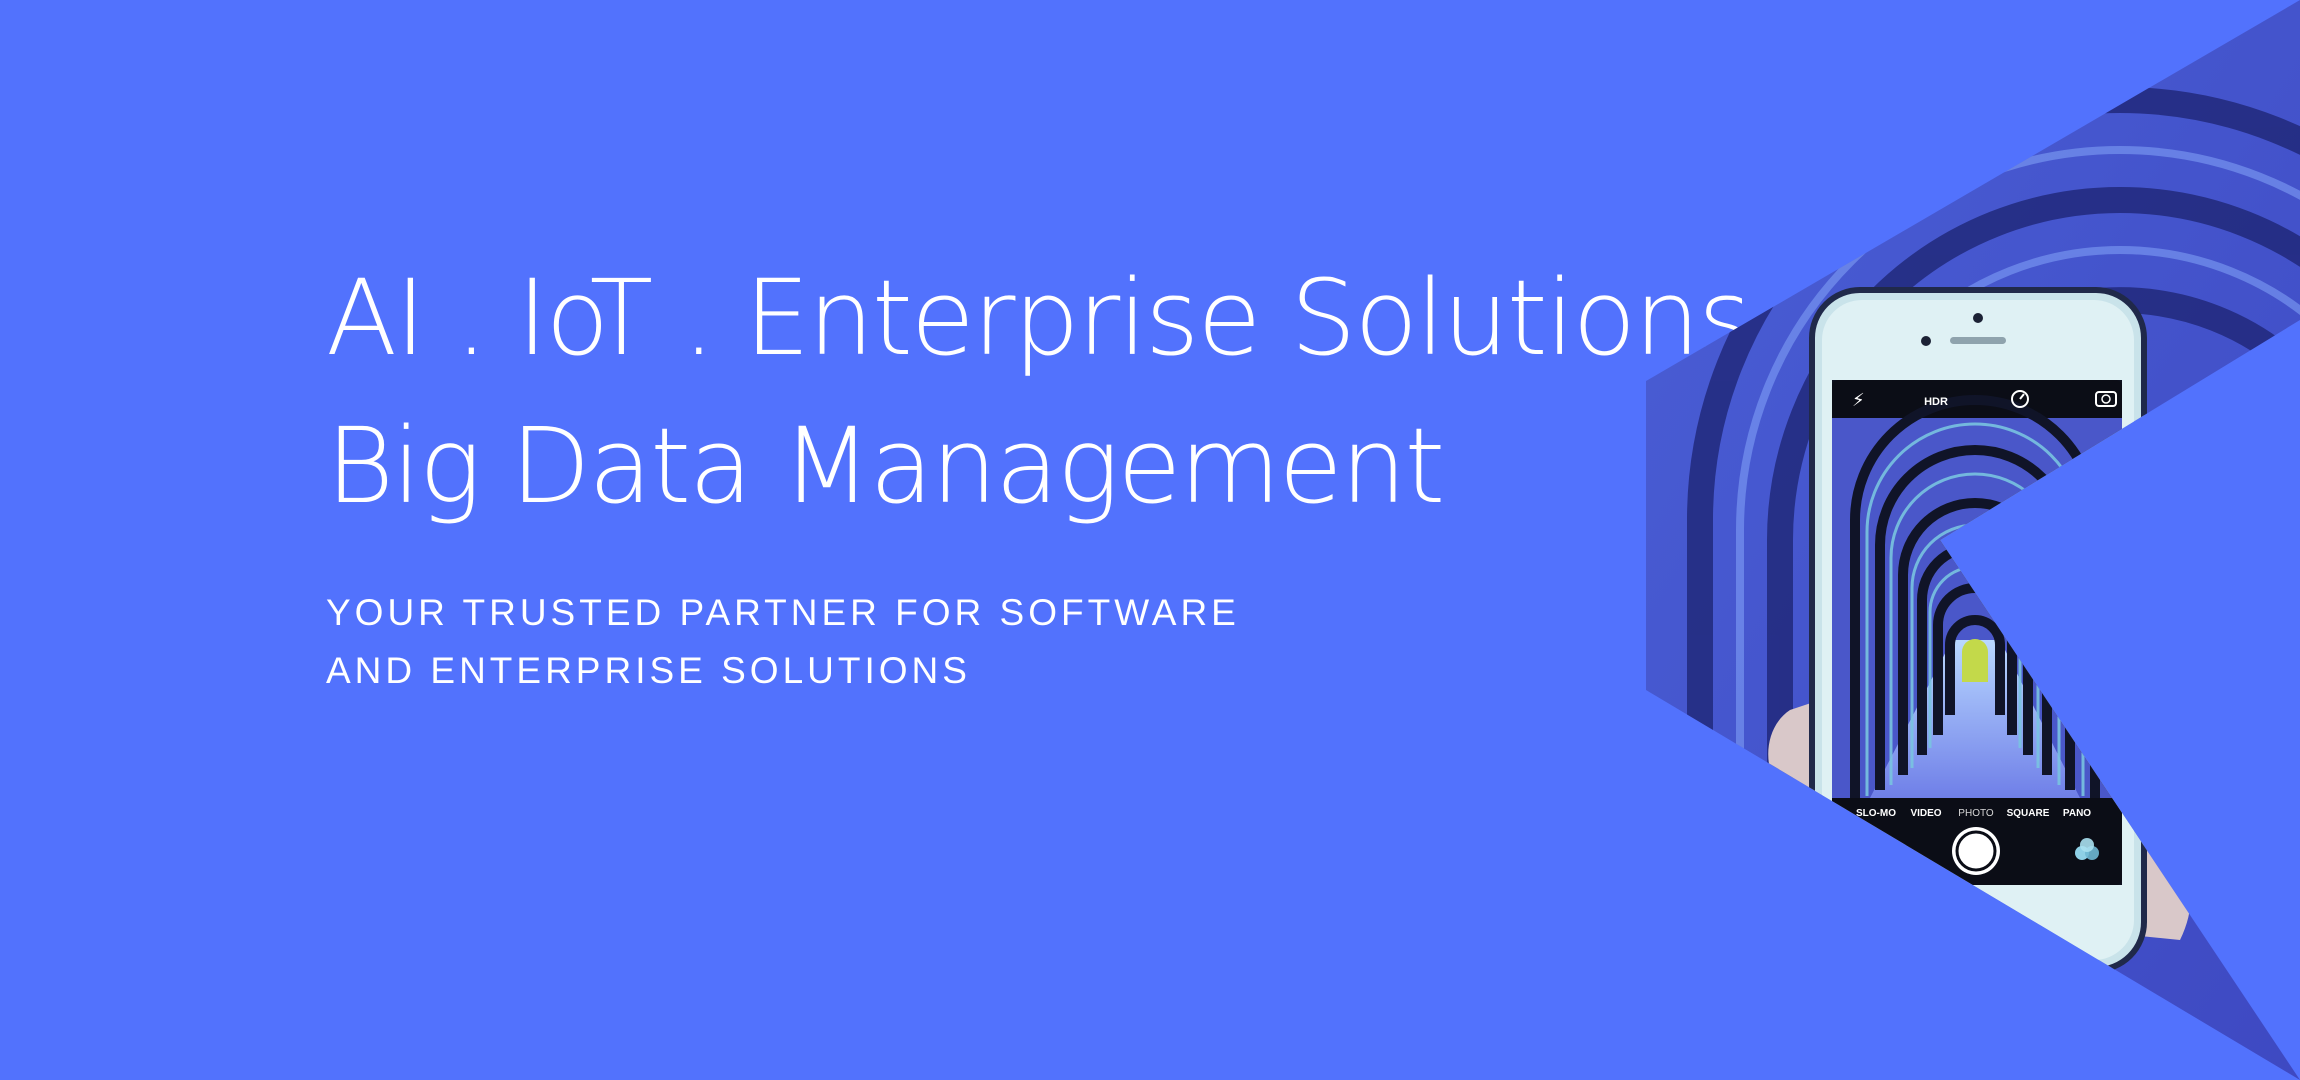  Describe the element at coordinates (1936, 402) in the screenshot. I see `hdr-label: HDR` at that location.